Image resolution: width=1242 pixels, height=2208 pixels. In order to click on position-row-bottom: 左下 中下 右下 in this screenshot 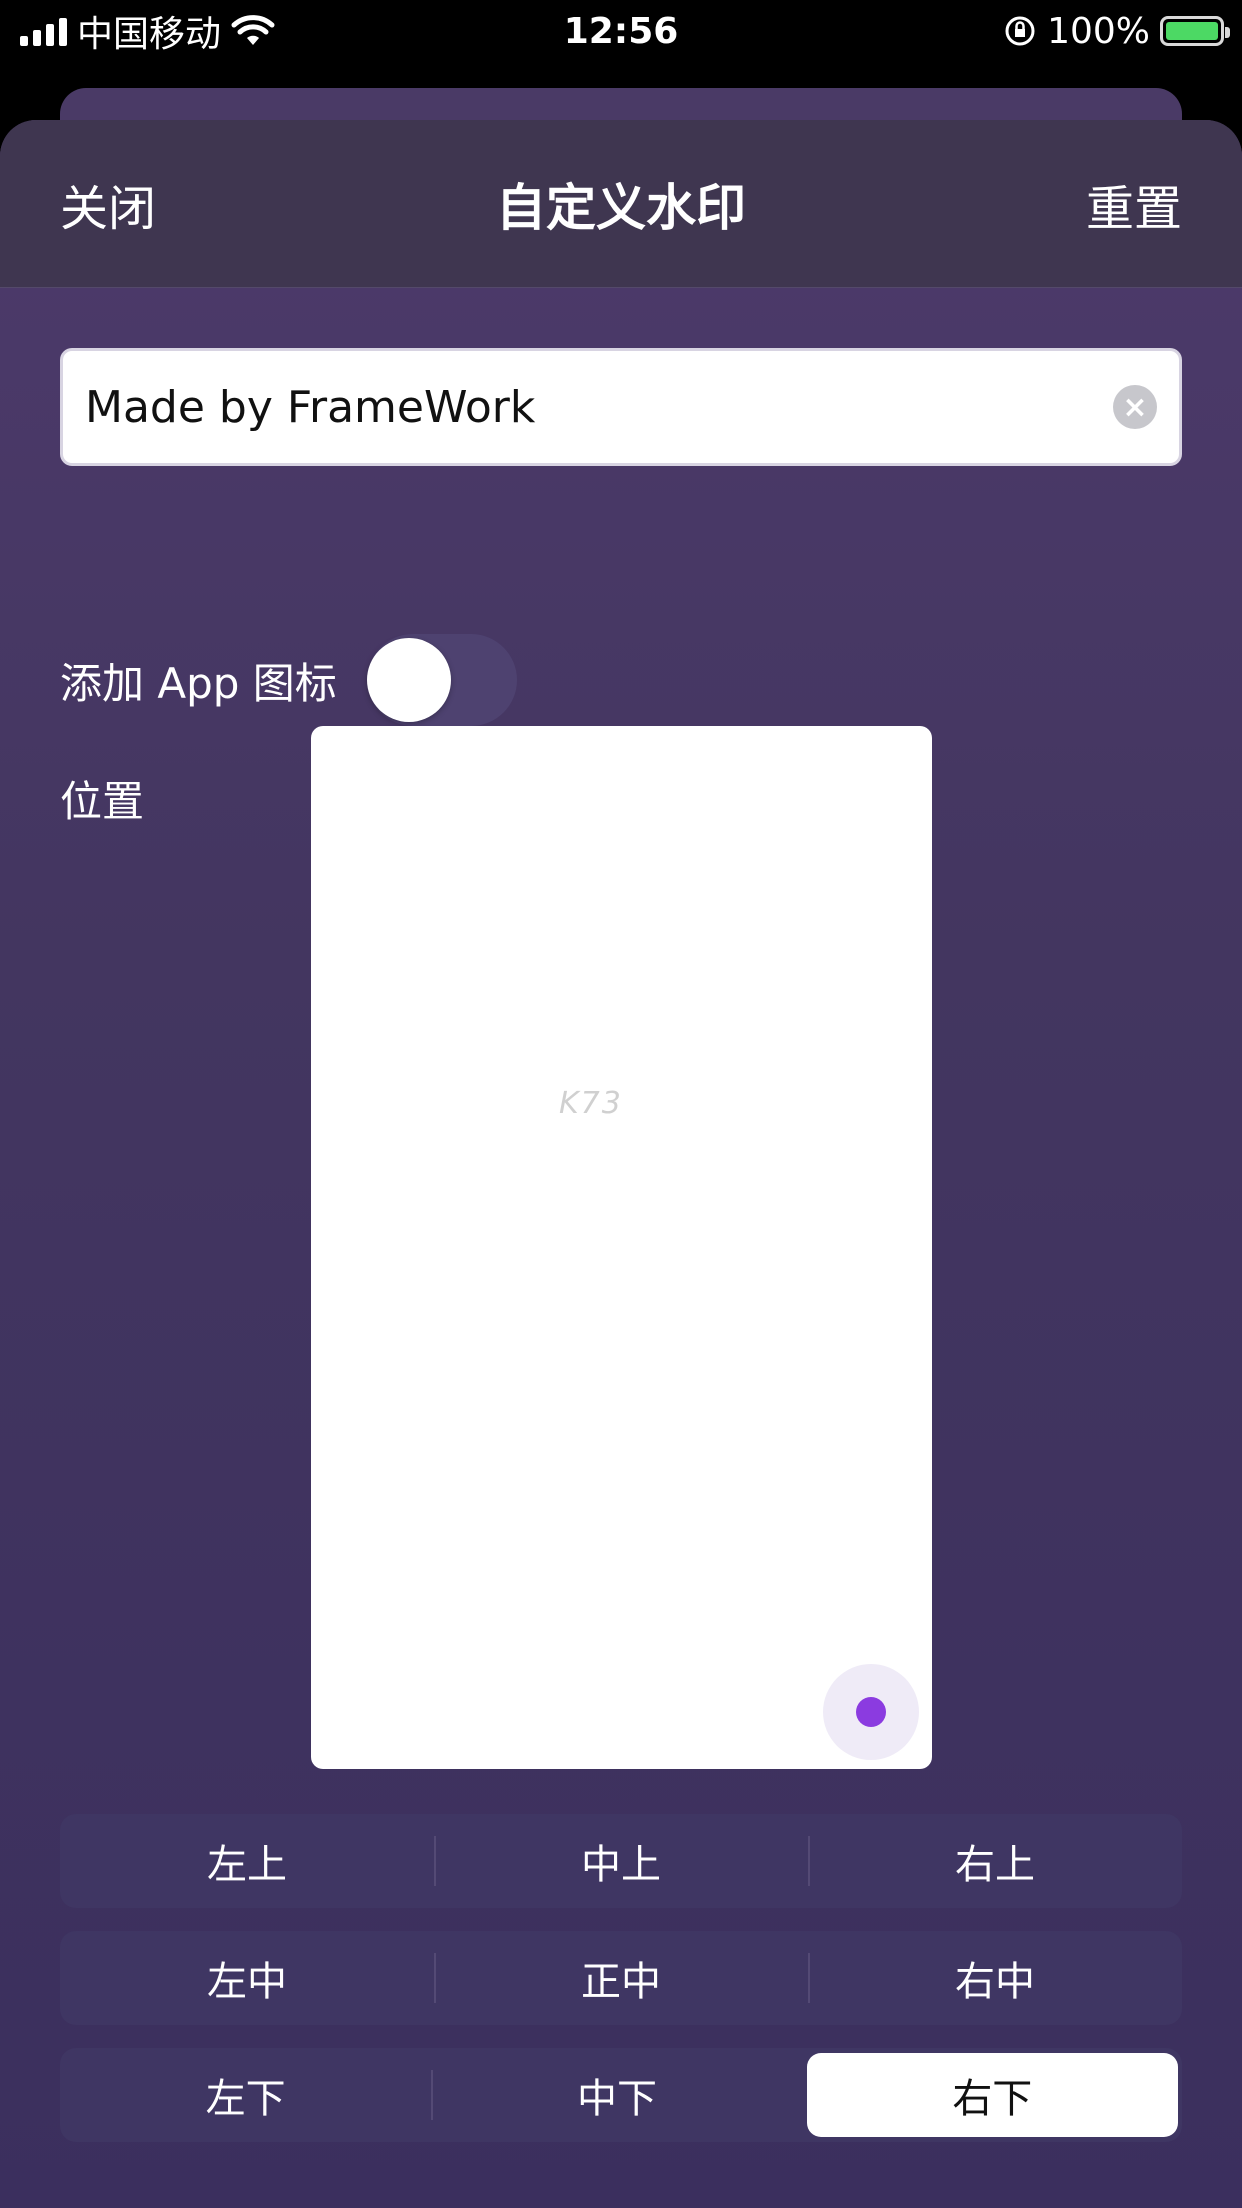, I will do `click(621, 2095)`.